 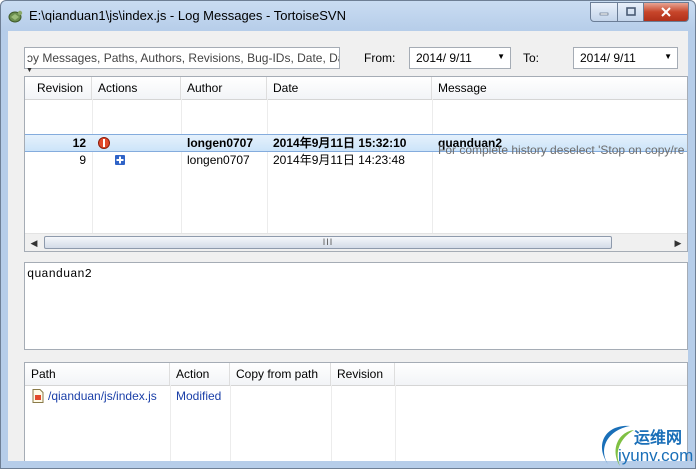 I want to click on log-list-header: Revision Actions Author Date Message, so click(x=356, y=88).